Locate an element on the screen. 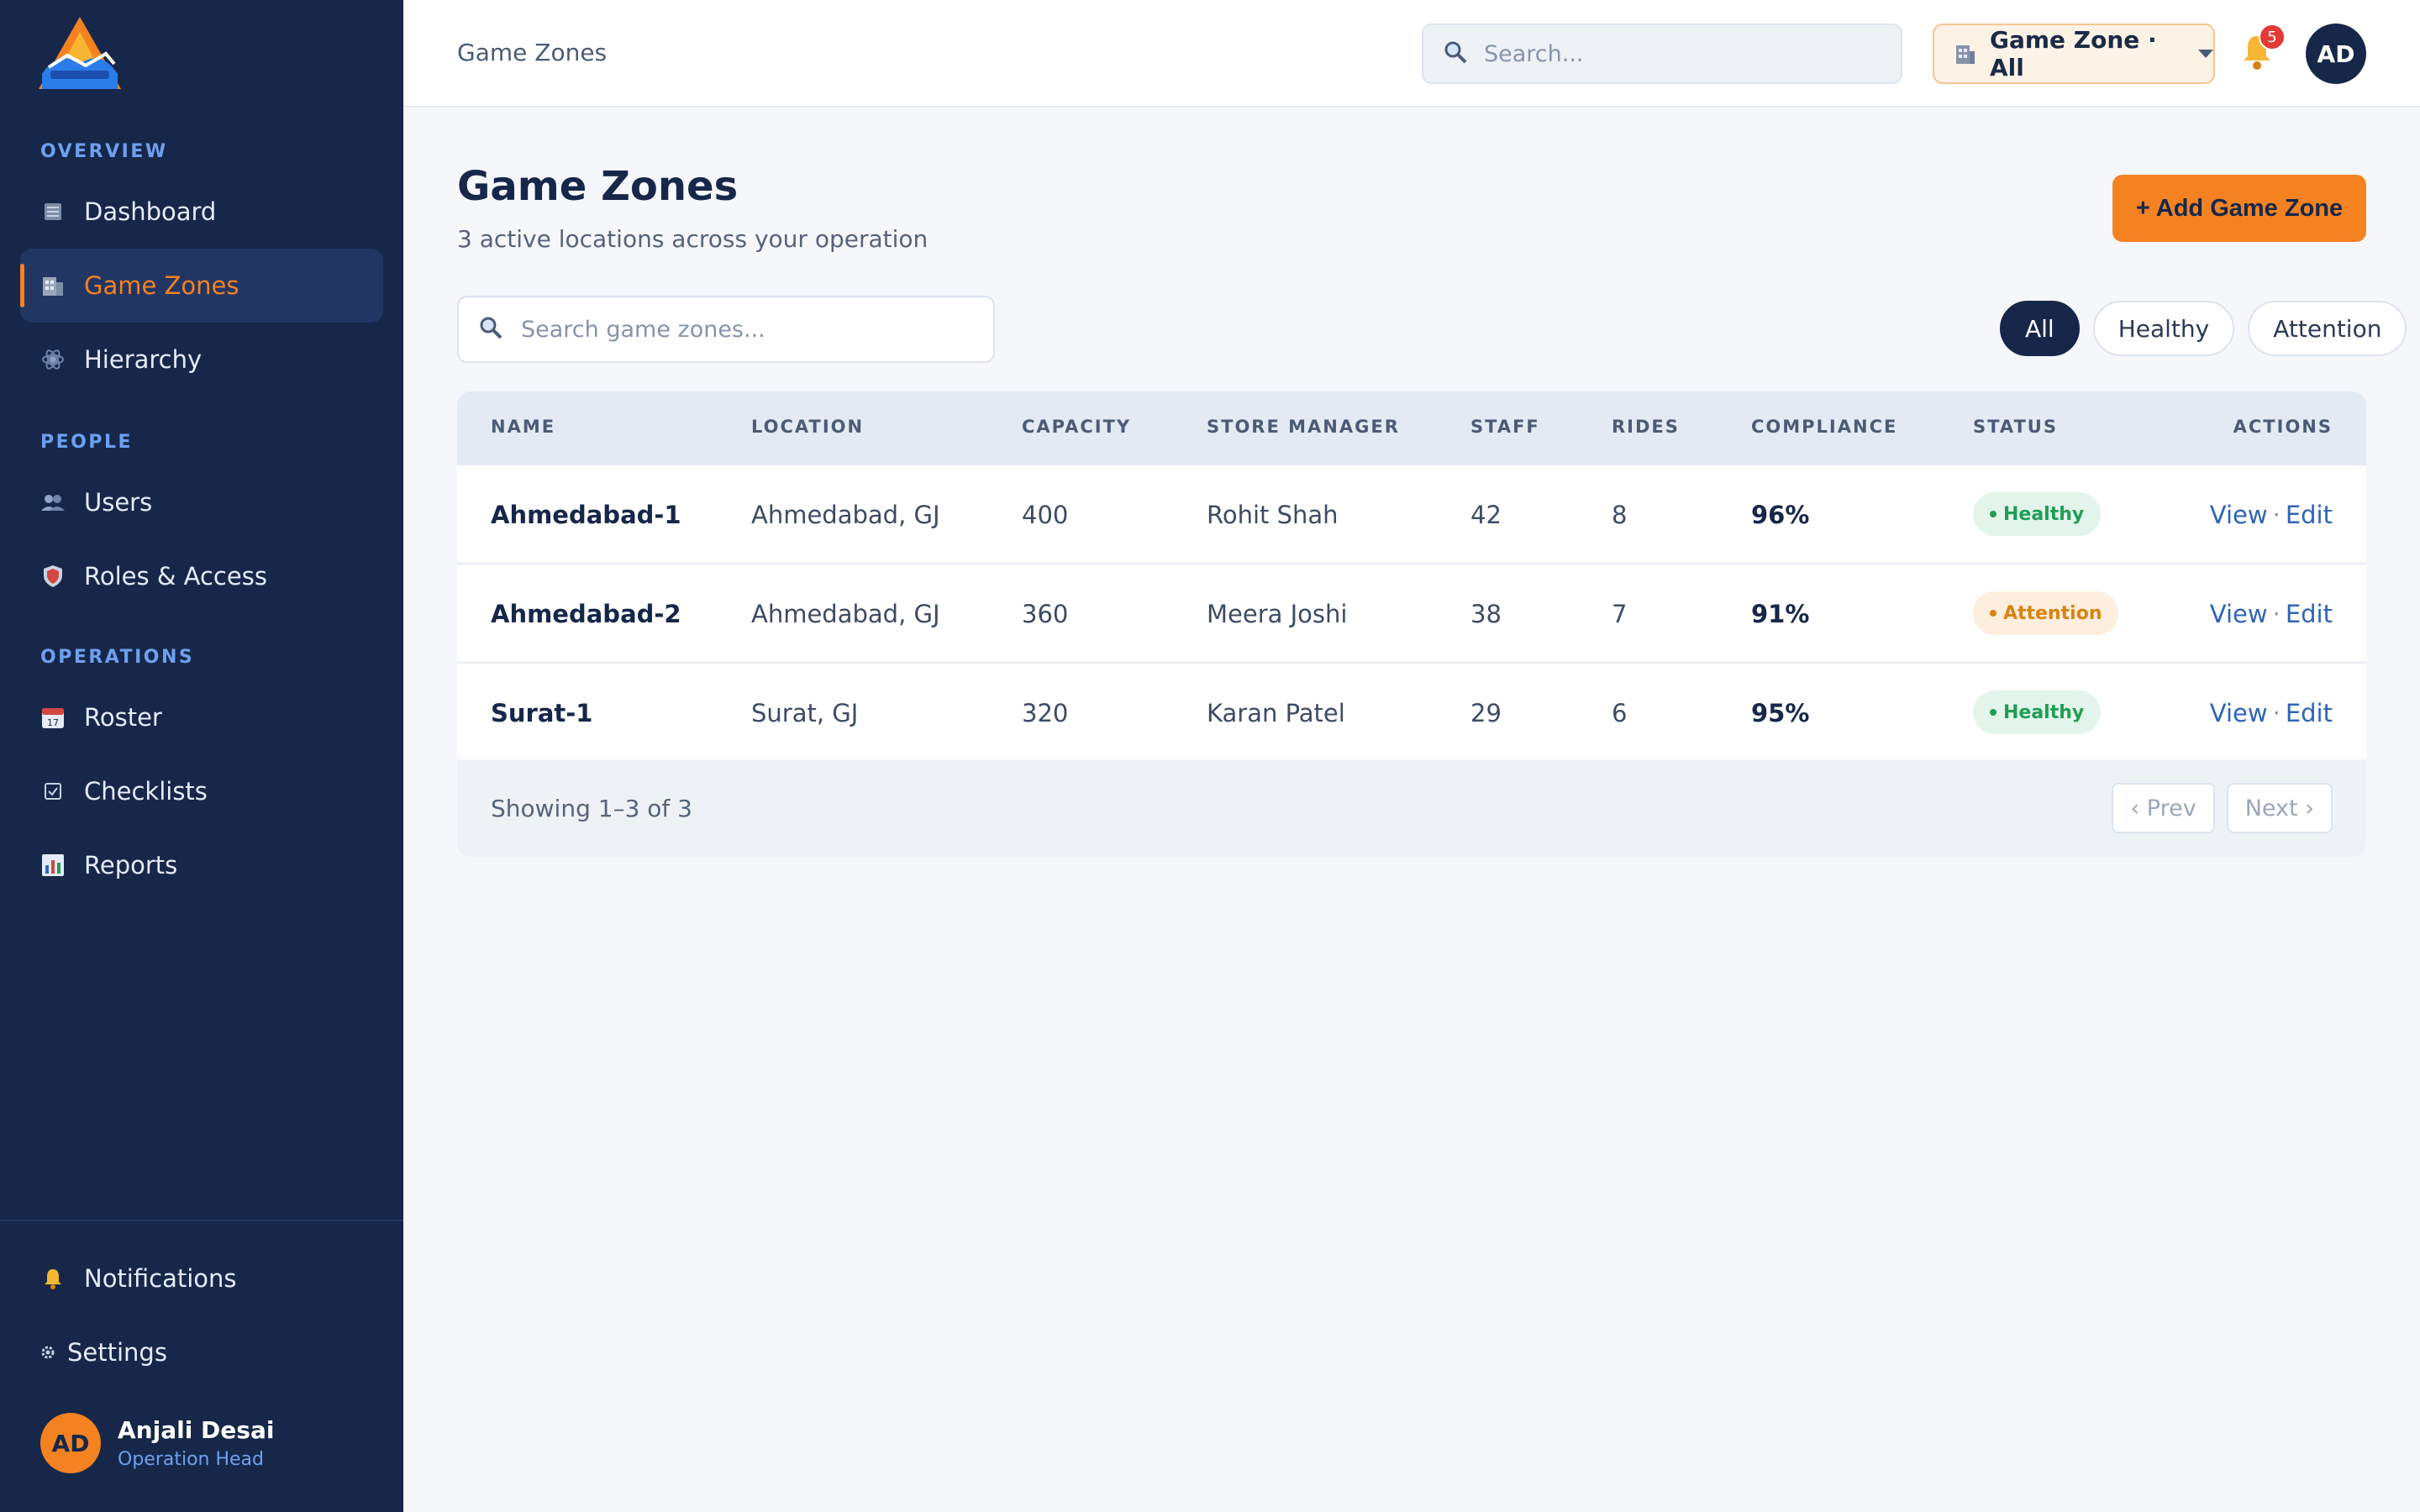  checklist-icon is located at coordinates (53, 791).